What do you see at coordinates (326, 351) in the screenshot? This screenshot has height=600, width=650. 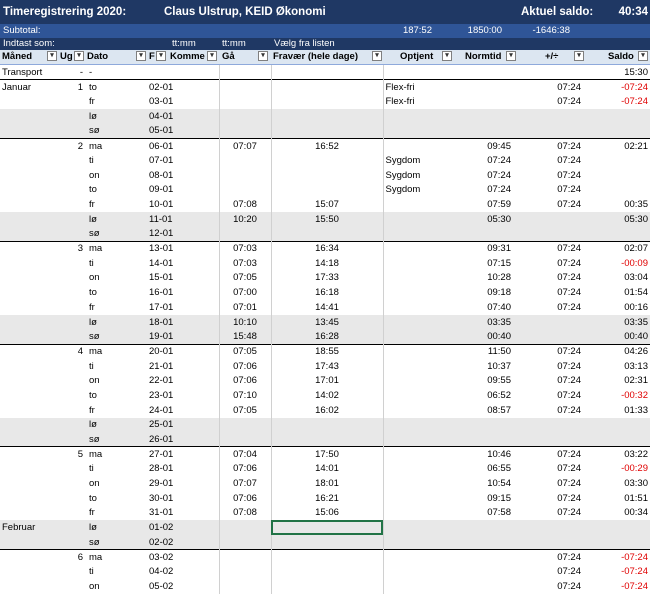 I see `departure-cell: 18:55` at bounding box center [326, 351].